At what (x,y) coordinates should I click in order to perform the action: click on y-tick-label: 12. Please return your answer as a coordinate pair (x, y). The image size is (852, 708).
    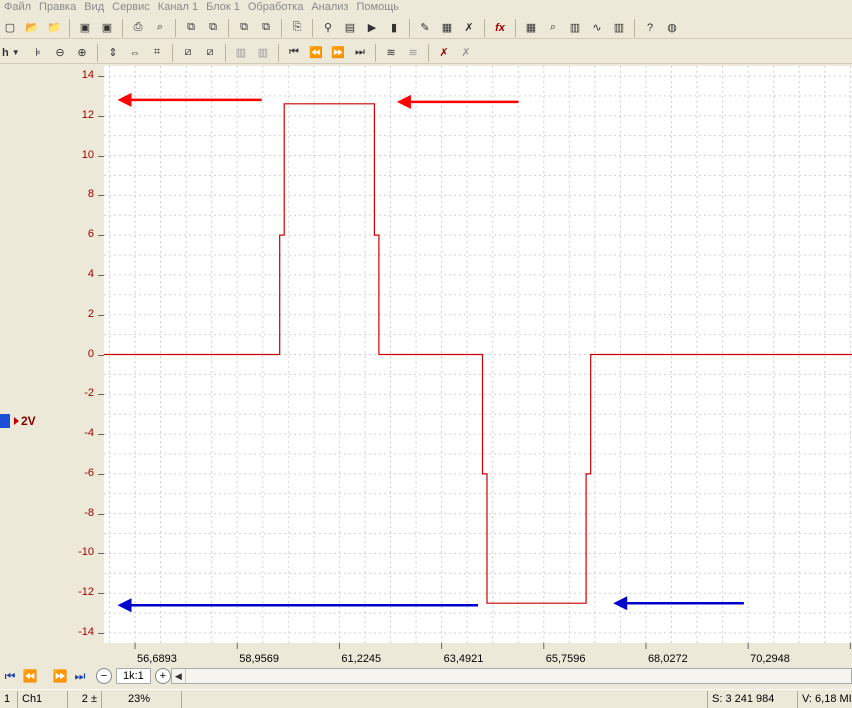
    Looking at the image, I should click on (87, 114).